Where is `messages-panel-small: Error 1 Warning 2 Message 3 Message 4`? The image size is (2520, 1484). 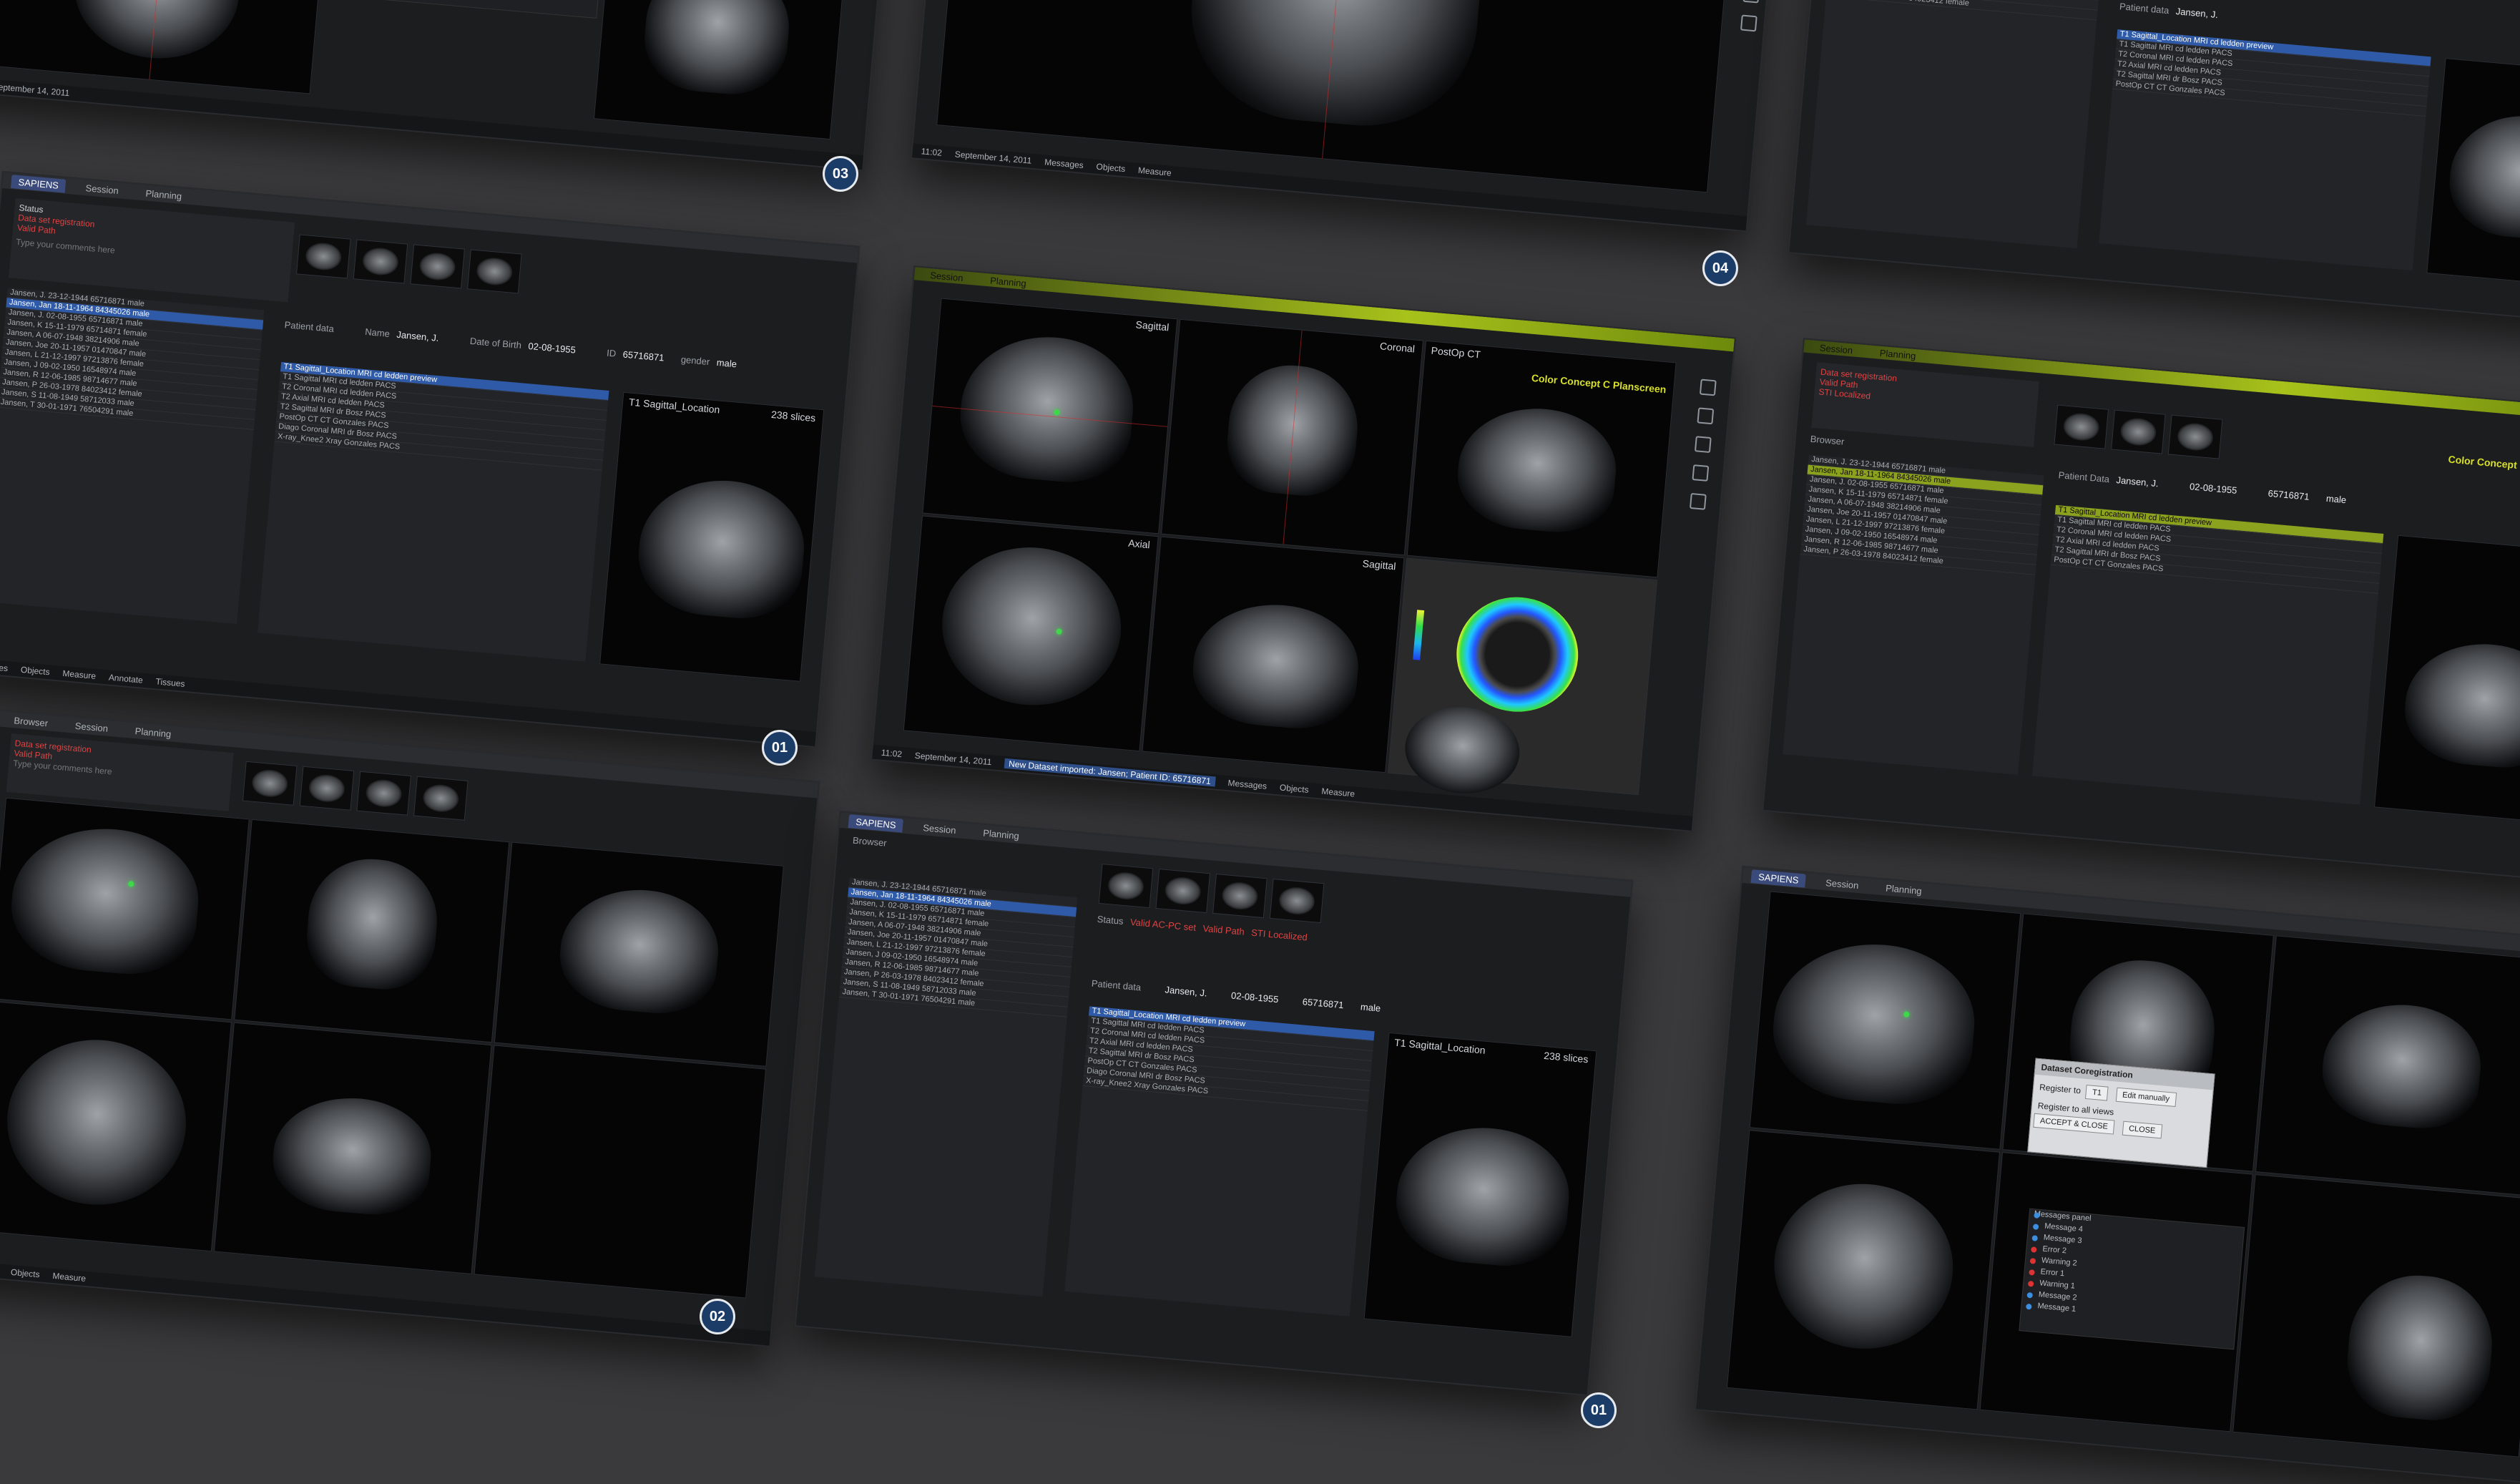
messages-panel-small: Error 1 Warning 2 Message 3 Message 4 is located at coordinates (464, 9).